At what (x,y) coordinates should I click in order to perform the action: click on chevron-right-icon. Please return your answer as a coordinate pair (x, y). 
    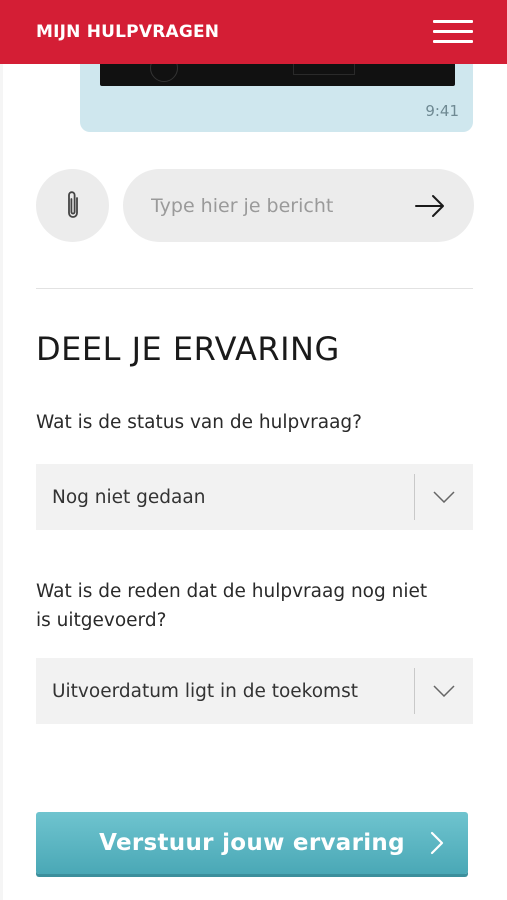
    Looking at the image, I should click on (437, 843).